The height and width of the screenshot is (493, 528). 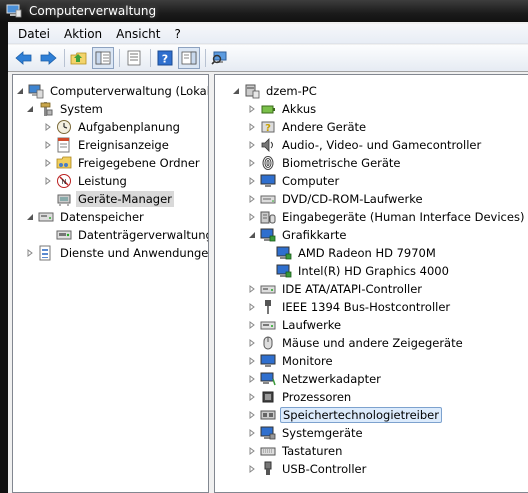 I want to click on menu-ansicht: Ansicht, so click(x=138, y=34).